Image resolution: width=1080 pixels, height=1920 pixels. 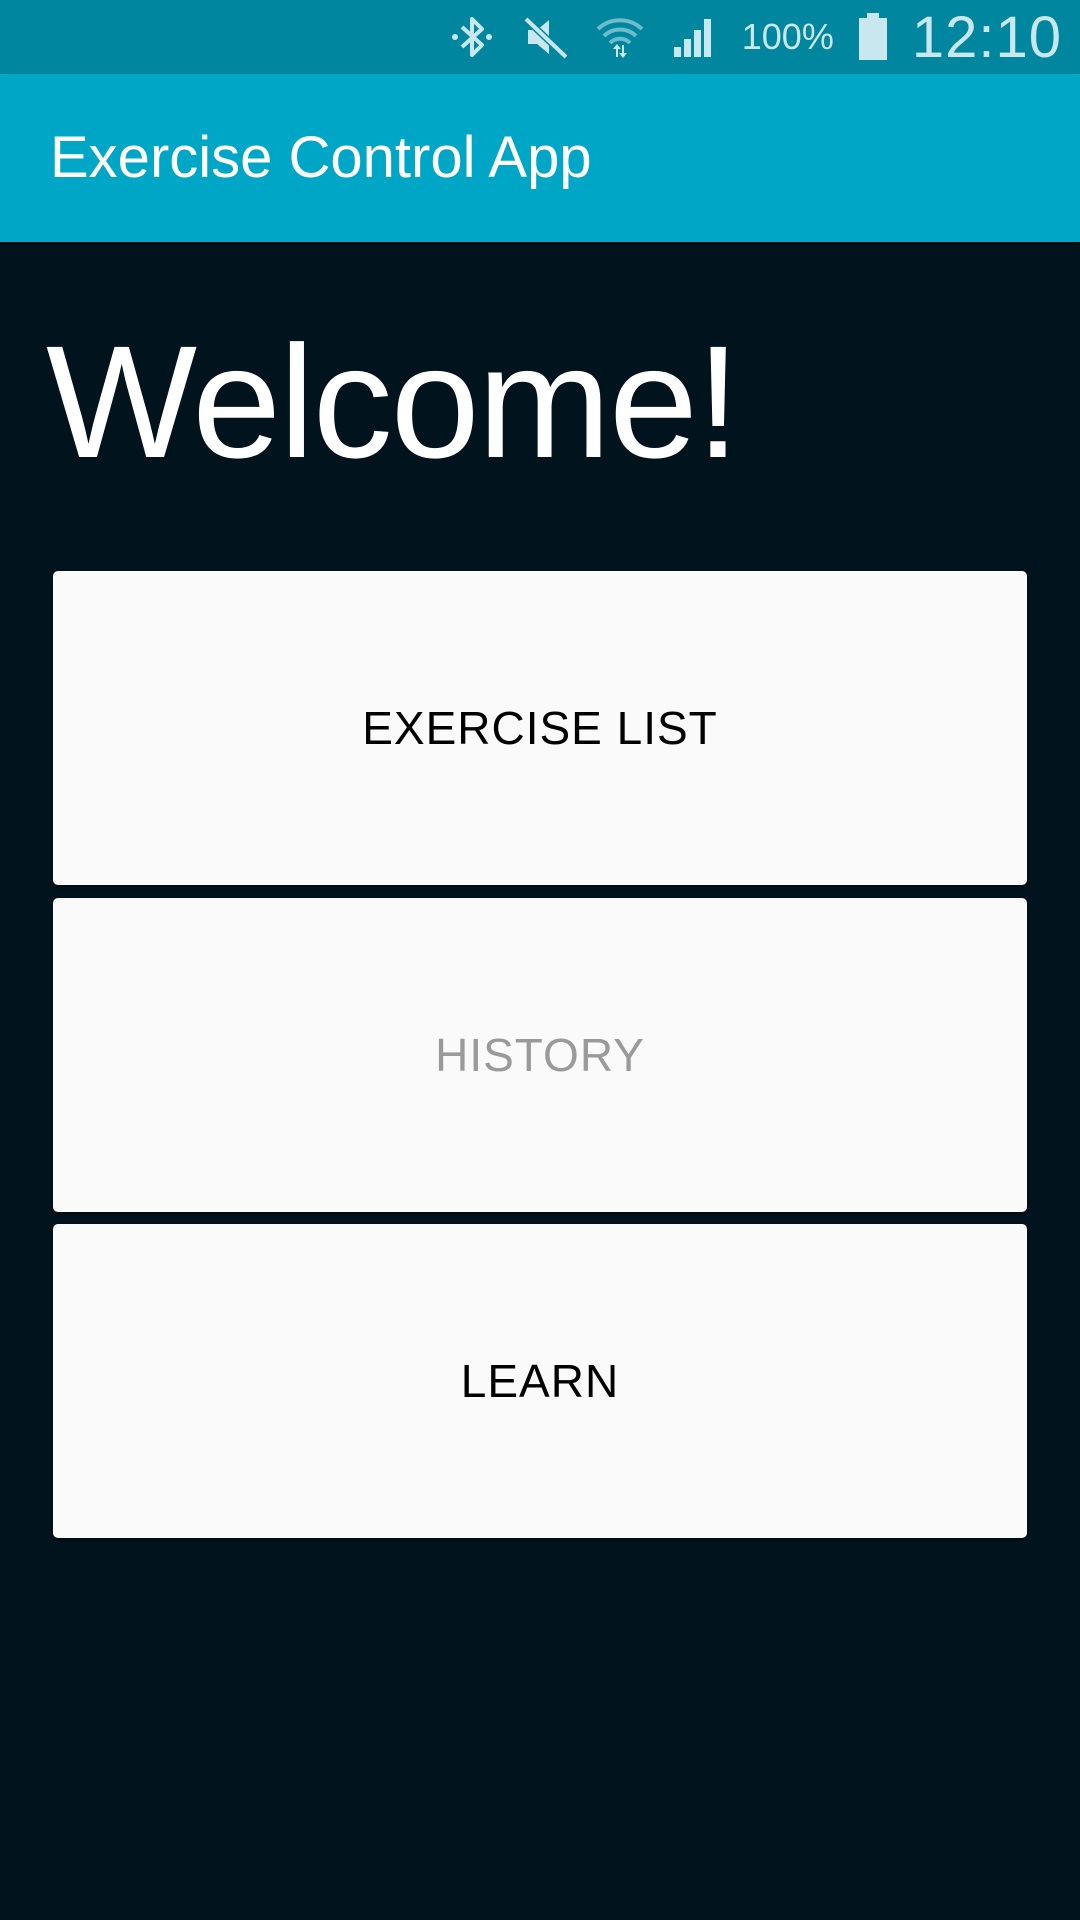 What do you see at coordinates (787, 36) in the screenshot?
I see `battery-percent: 100%` at bounding box center [787, 36].